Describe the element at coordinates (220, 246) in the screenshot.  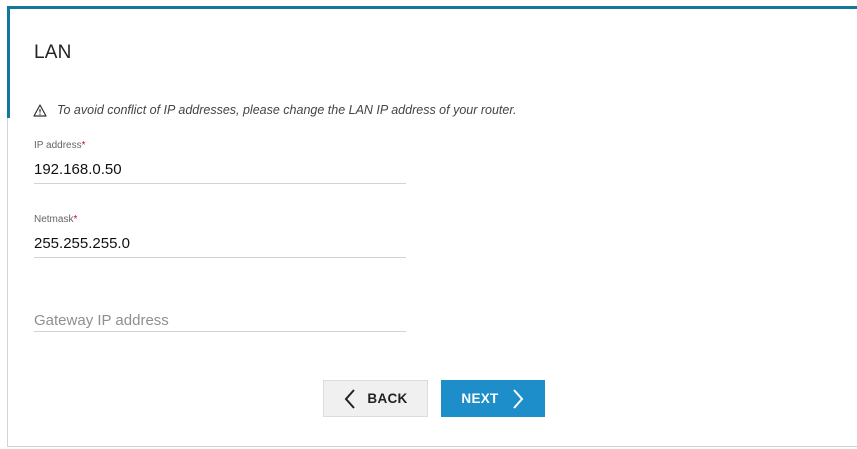
I see `netmask-input: 255.255.255.0` at that location.